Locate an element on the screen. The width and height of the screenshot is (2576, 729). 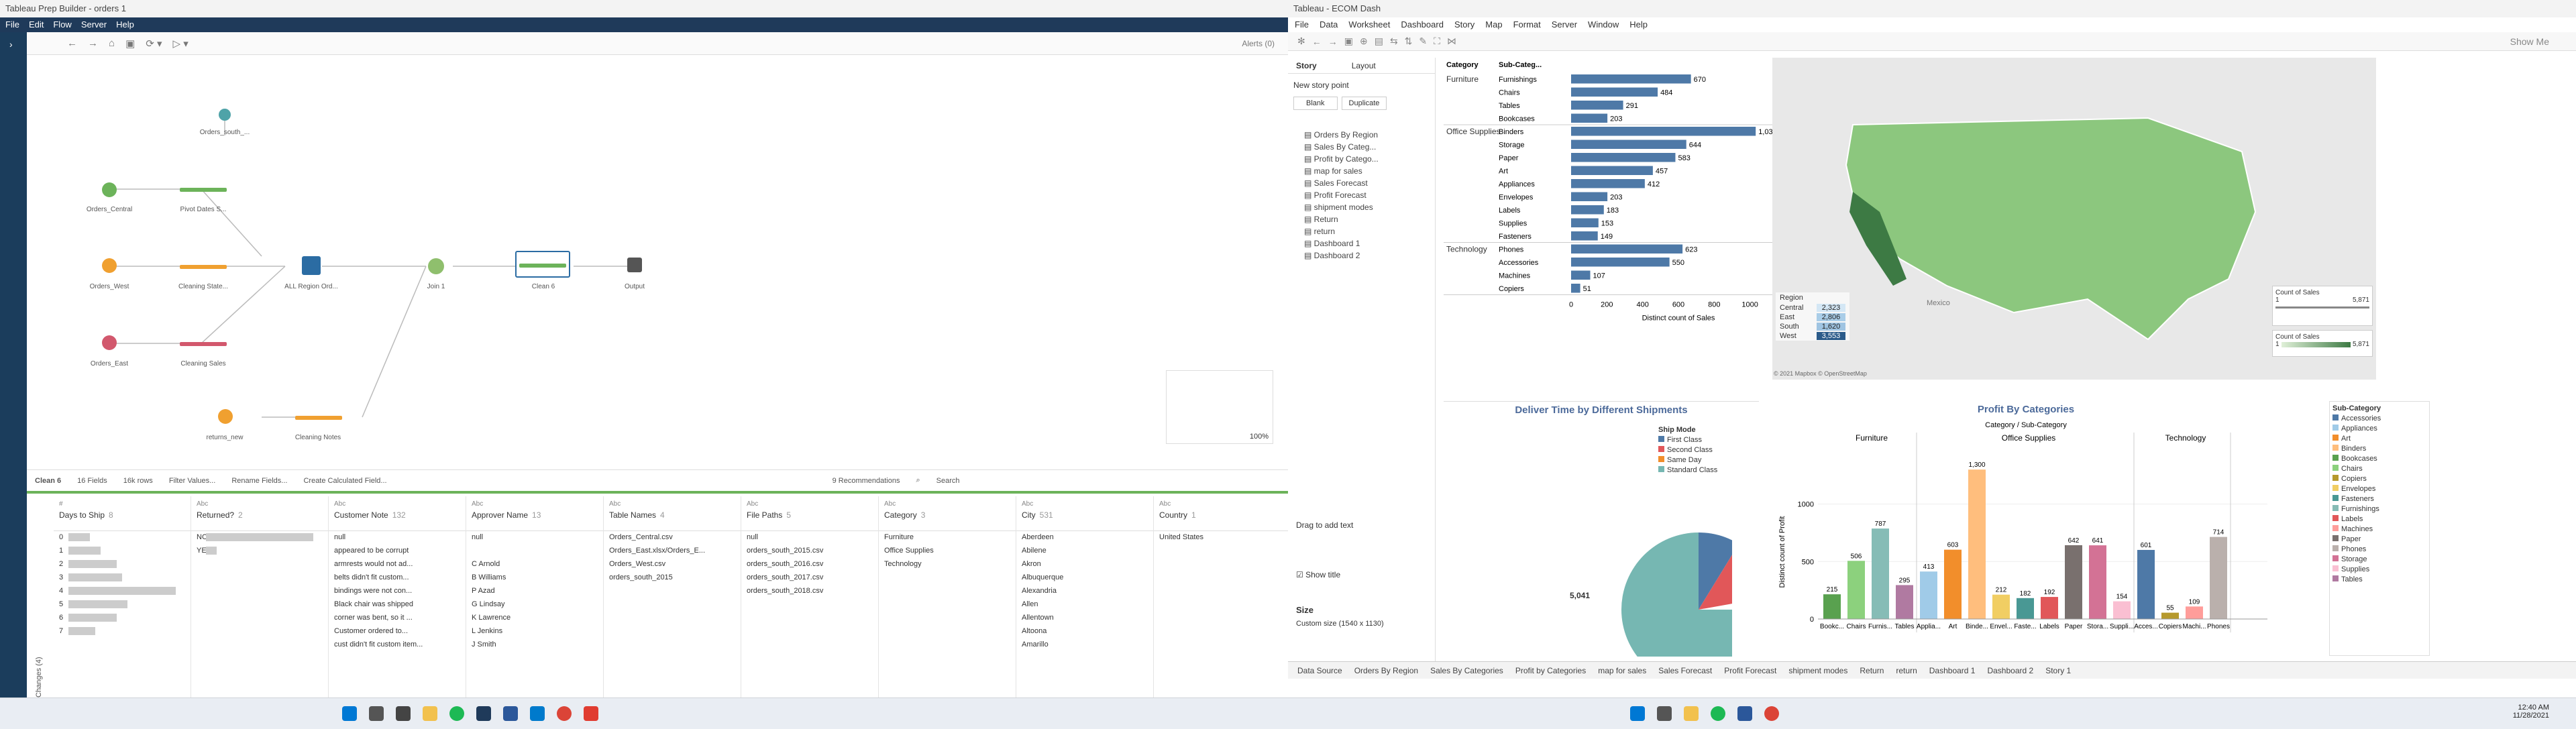
home-icon: ⌂ is located at coordinates (112, 43).